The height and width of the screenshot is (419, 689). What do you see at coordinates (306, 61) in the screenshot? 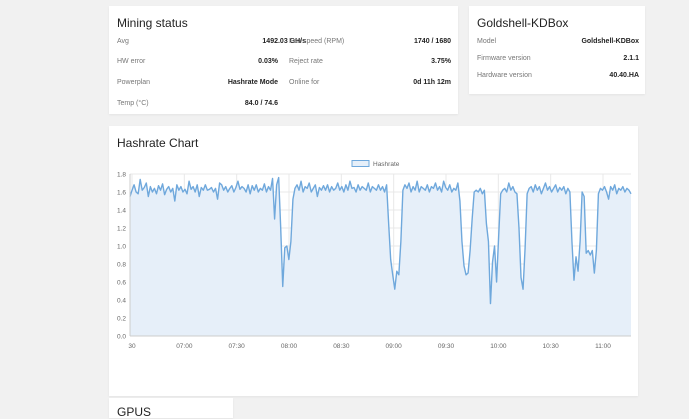
I see `reject-rate-label: Reject rate` at bounding box center [306, 61].